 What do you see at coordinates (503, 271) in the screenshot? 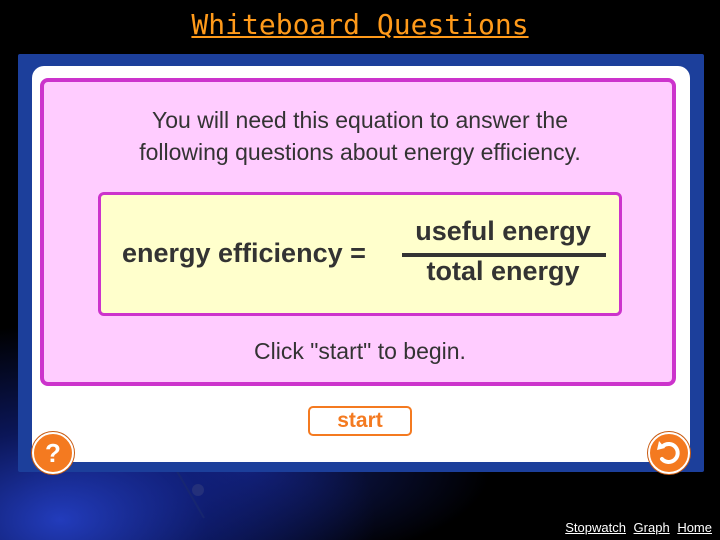
I see `equation-denominator: total energy` at bounding box center [503, 271].